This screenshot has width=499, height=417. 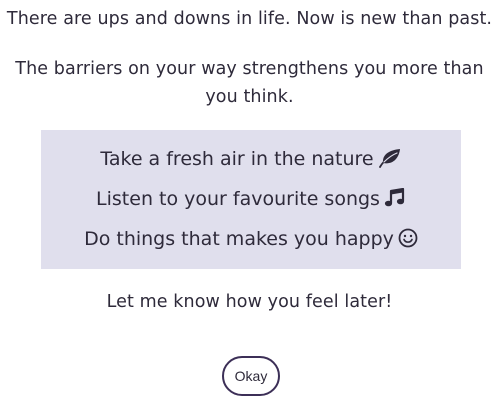 What do you see at coordinates (237, 159) in the screenshot?
I see `tip-text: Take a fresh air in the nature` at bounding box center [237, 159].